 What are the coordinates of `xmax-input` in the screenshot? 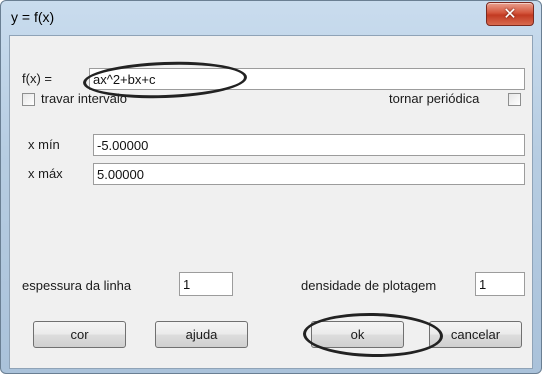 It's located at (309, 174).